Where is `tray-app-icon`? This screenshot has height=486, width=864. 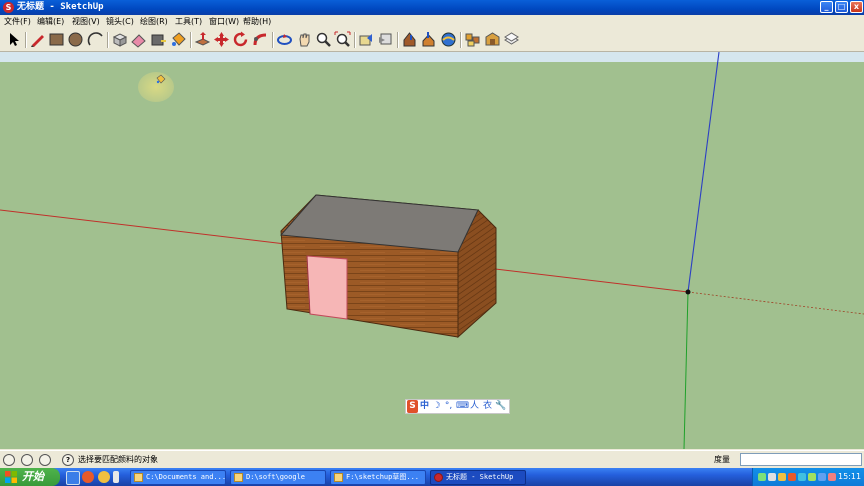
tray-app-icon is located at coordinates (802, 477).